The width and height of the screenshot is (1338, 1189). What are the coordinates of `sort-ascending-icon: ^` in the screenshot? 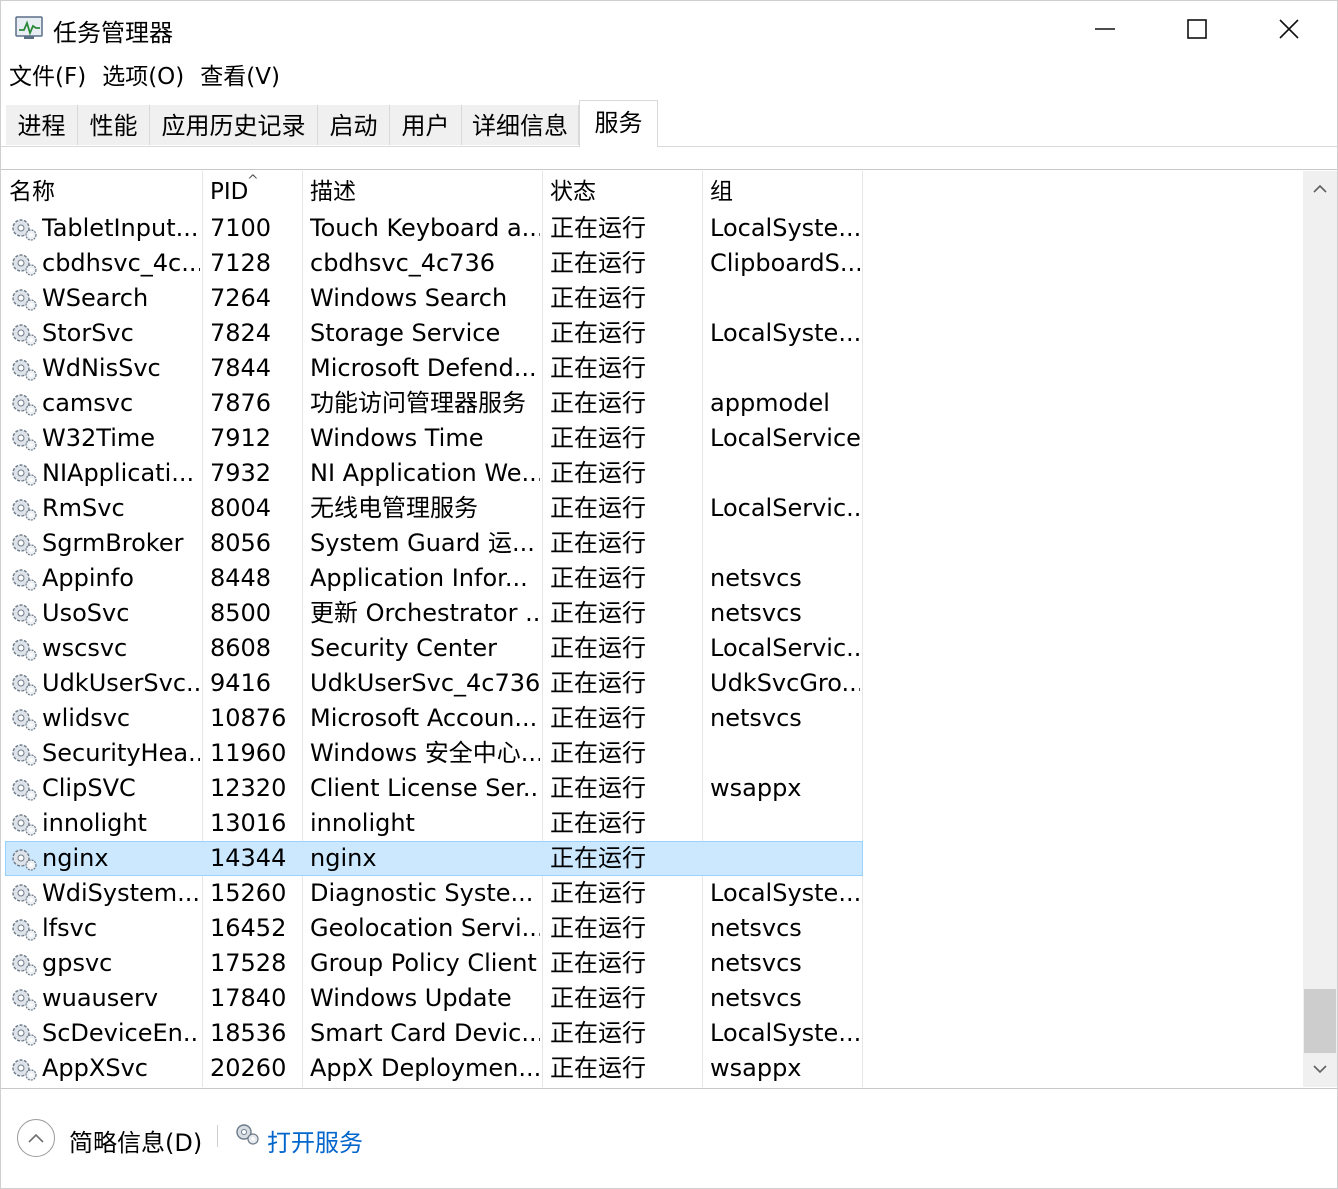 It's located at (253, 181).